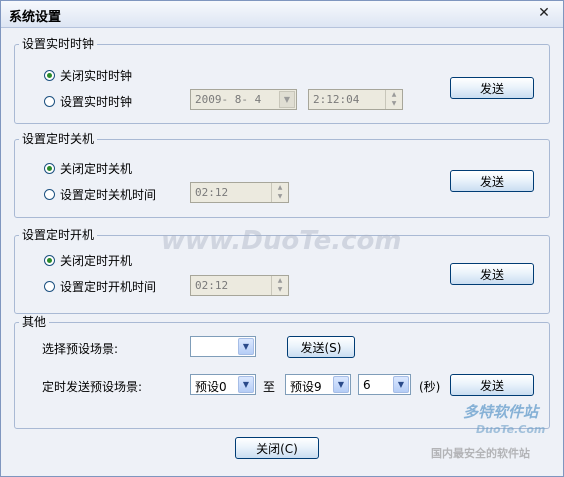  What do you see at coordinates (96, 76) in the screenshot?
I see `rtc-off-label: 关闭实时时钟` at bounding box center [96, 76].